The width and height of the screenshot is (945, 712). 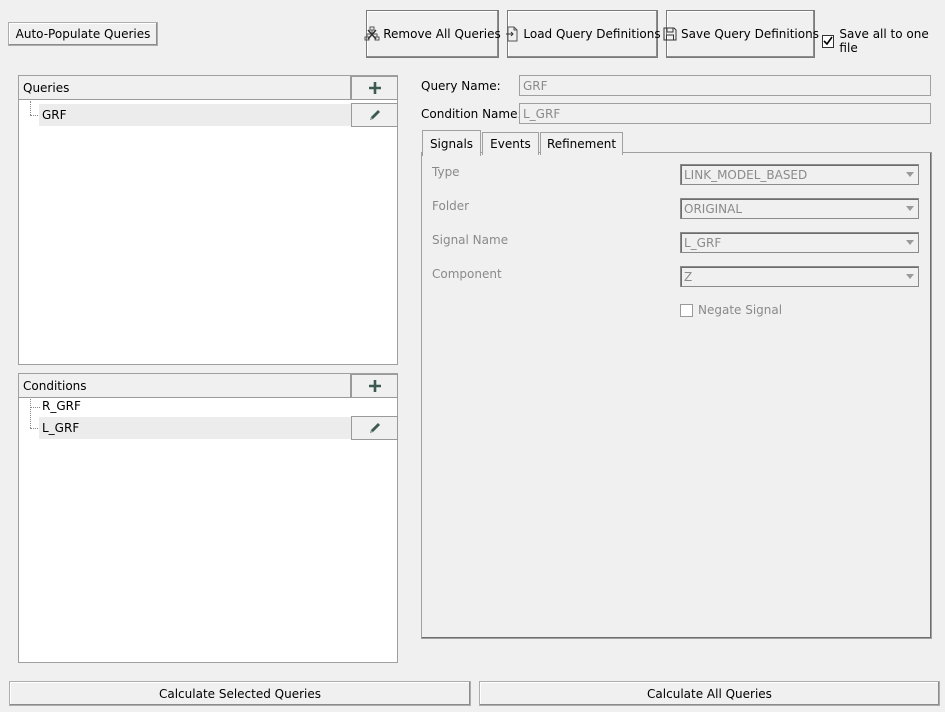 I want to click on edit-query-button, so click(x=374, y=115).